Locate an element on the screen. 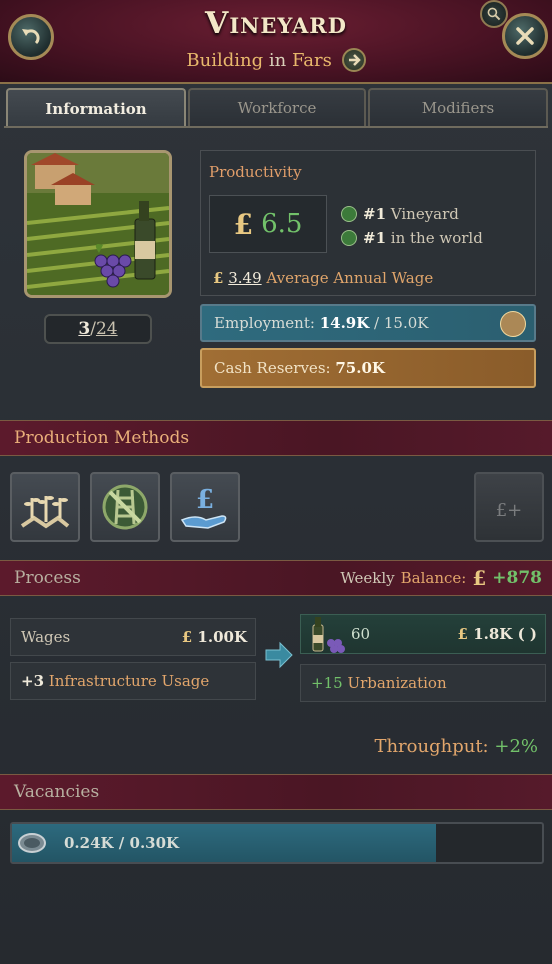 Image resolution: width=552 pixels, height=964 pixels. weekly-balance-label: Balance: is located at coordinates (433, 578).